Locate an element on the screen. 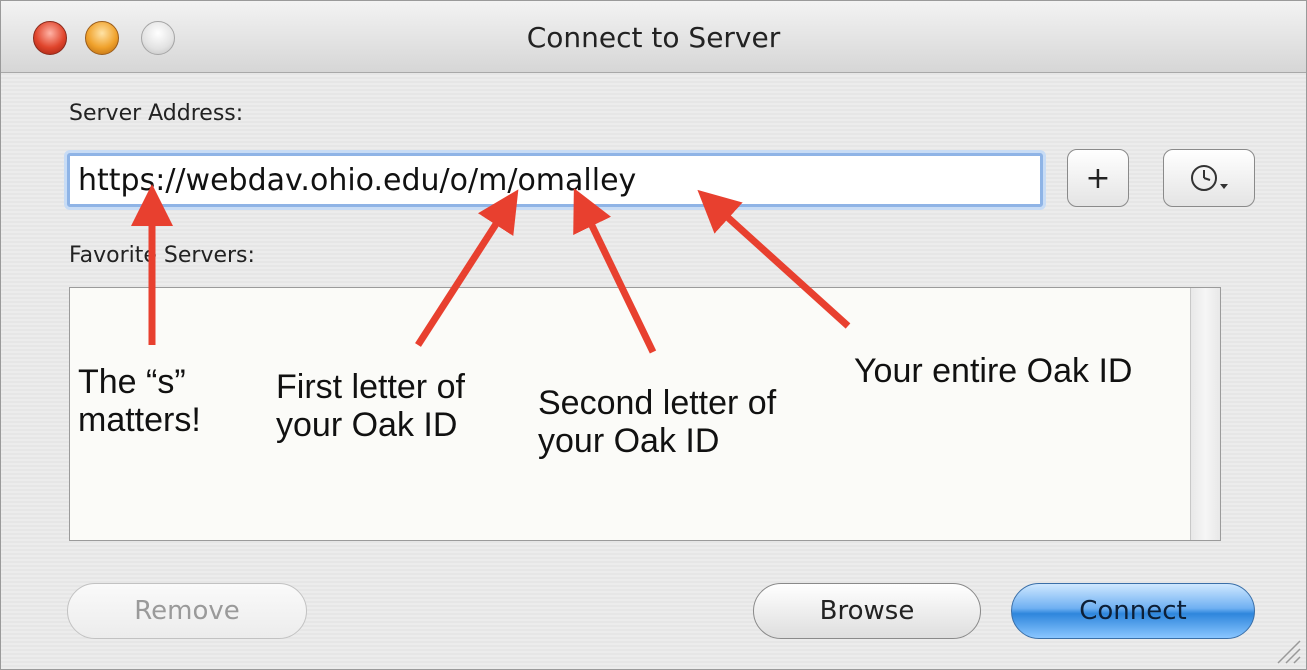 Image resolution: width=1307 pixels, height=670 pixels. add-favorite-button: + is located at coordinates (1098, 178).